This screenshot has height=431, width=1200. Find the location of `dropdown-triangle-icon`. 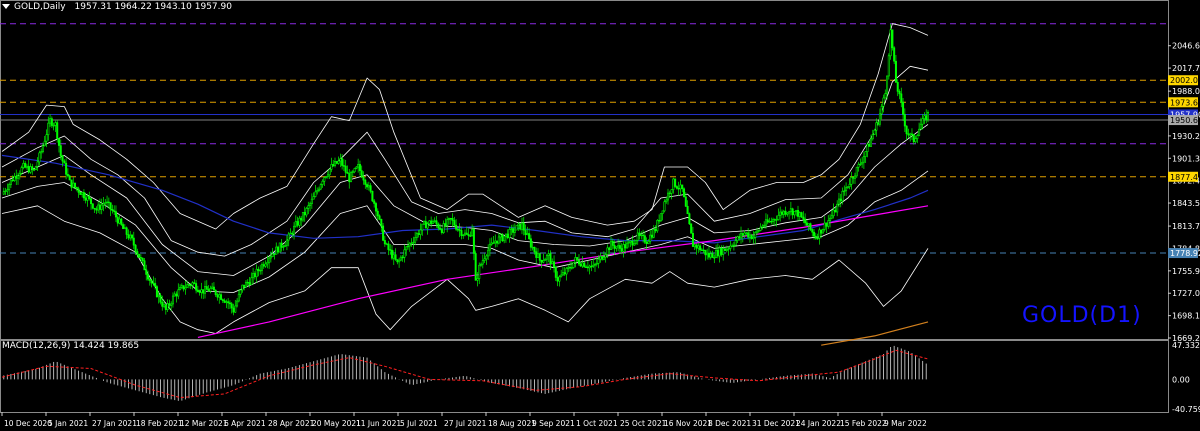

dropdown-triangle-icon is located at coordinates (6, 6).